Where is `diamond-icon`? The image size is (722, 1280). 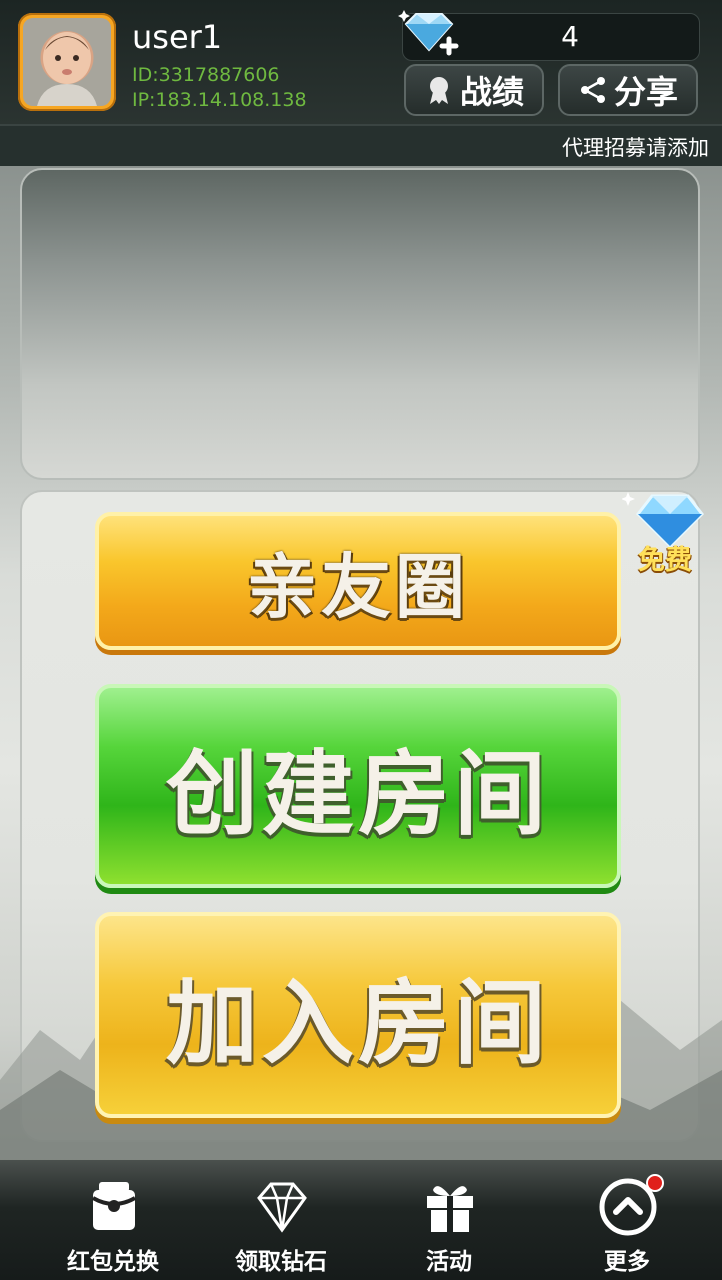
diamond-icon is located at coordinates (282, 1207).